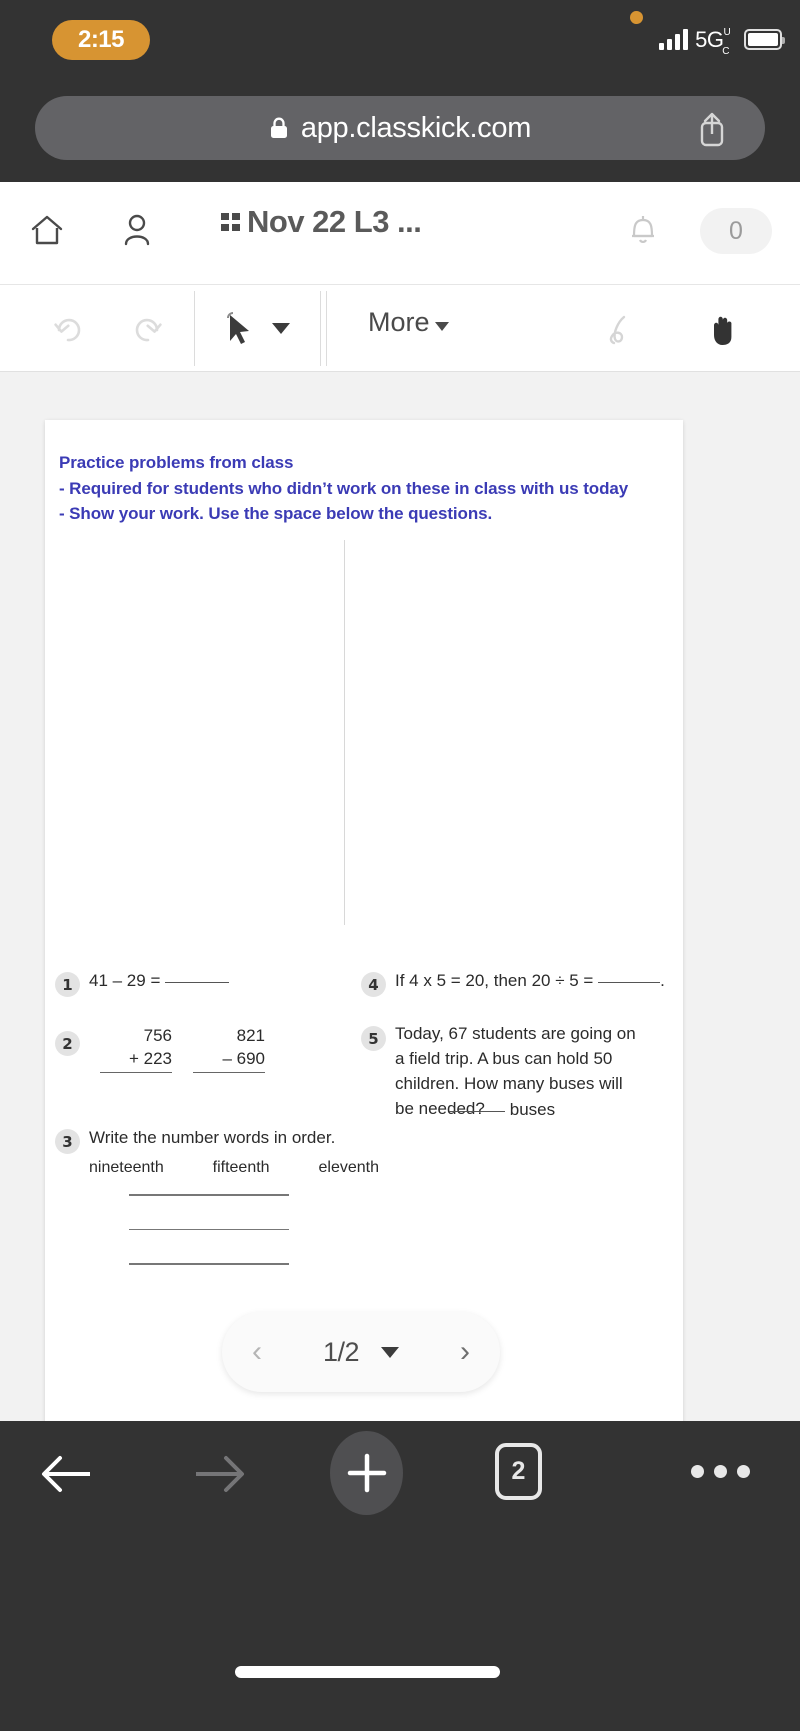 The image size is (800, 1731). What do you see at coordinates (399, 322) in the screenshot?
I see `more-menu-label: More` at bounding box center [399, 322].